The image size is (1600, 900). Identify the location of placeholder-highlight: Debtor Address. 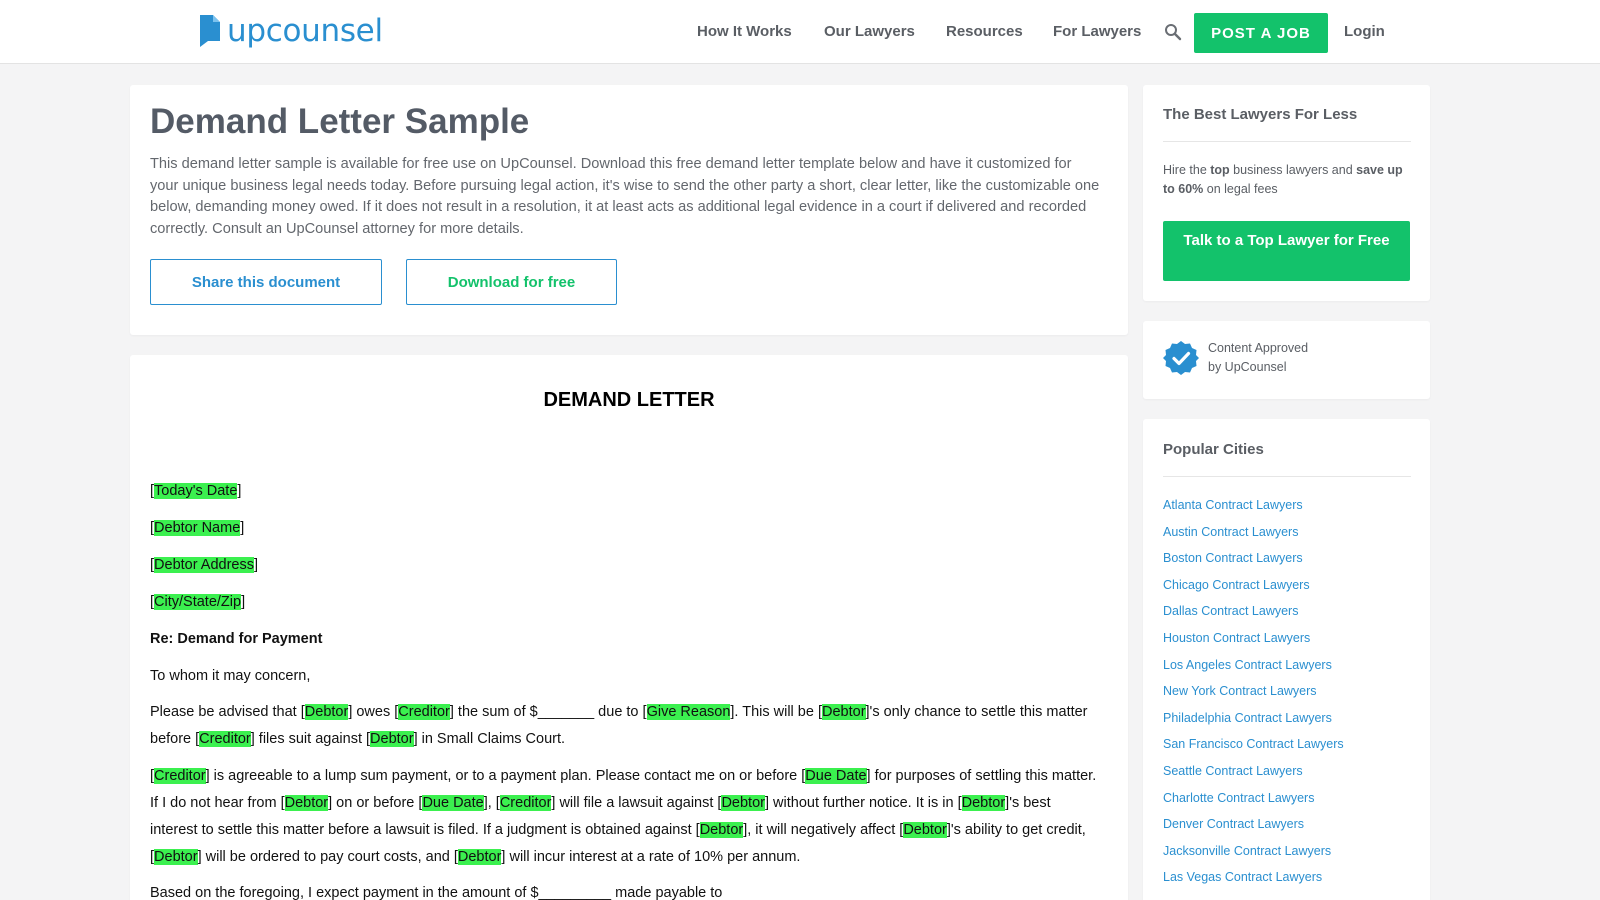
(204, 565).